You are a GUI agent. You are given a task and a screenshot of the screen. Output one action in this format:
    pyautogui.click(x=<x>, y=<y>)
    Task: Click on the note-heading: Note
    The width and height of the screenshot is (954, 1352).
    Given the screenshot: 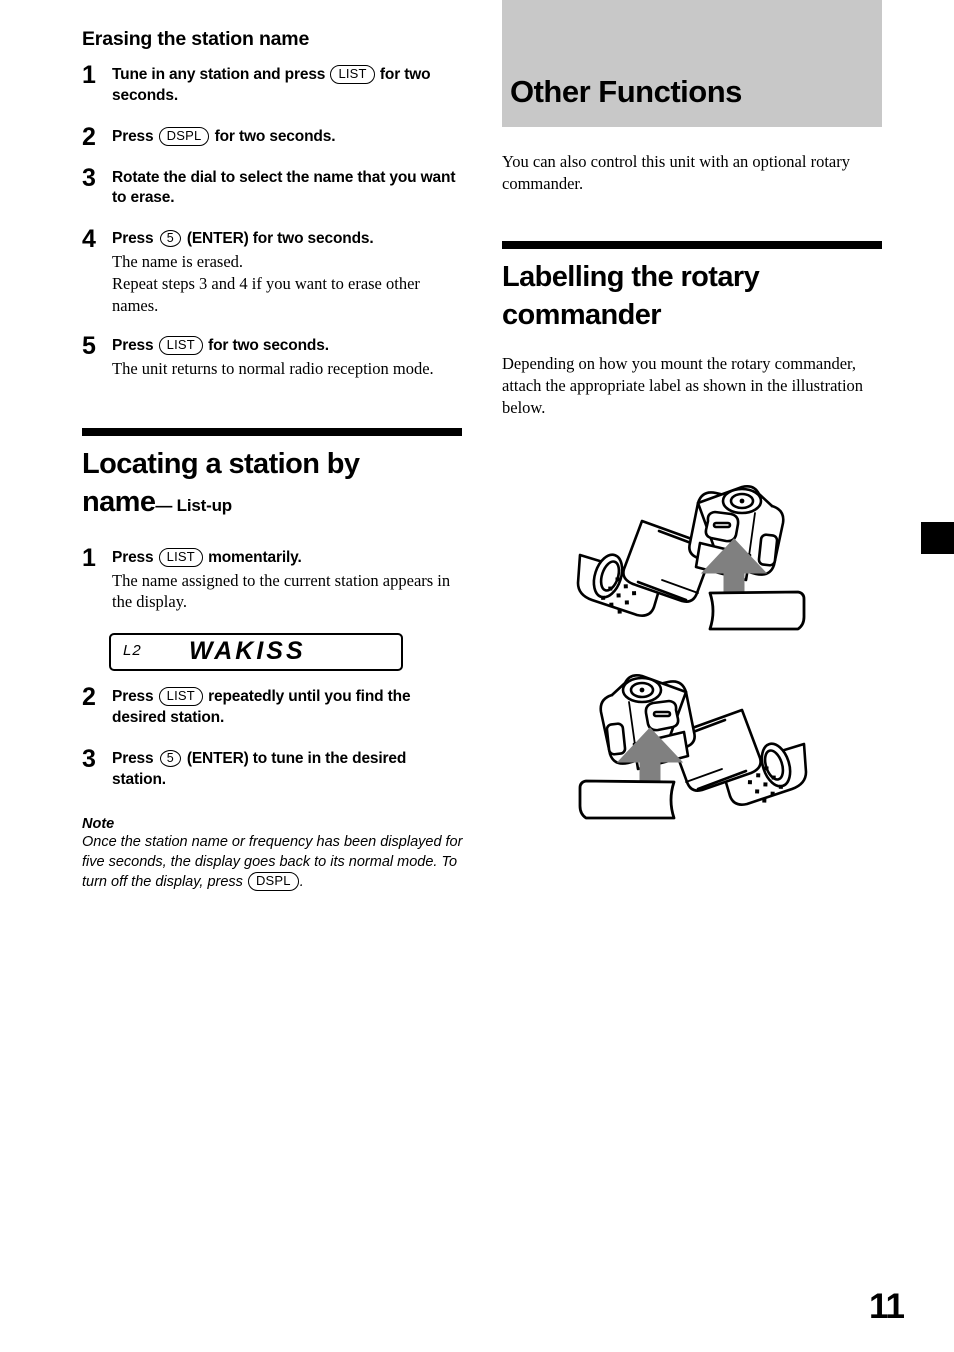 What is the action you would take?
    pyautogui.click(x=98, y=824)
    